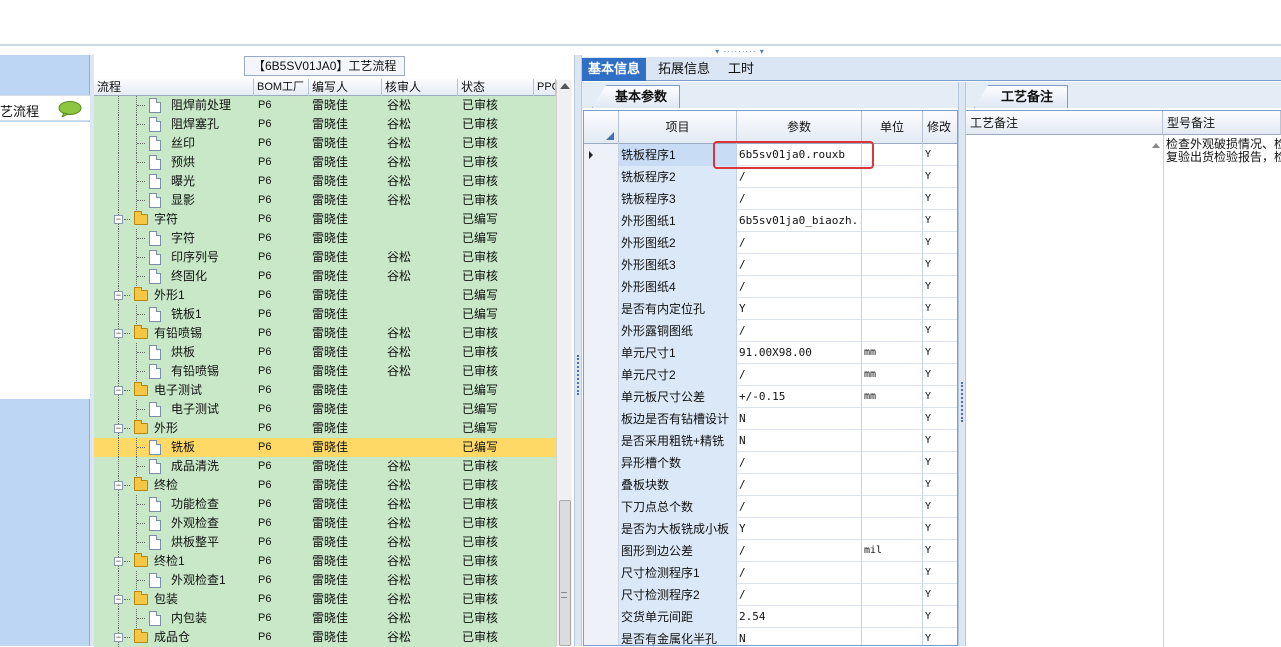  Describe the element at coordinates (325, 523) in the screenshot. I see `tree-row: 外观检查 P6 雷晓佳 谷松 已审核` at that location.